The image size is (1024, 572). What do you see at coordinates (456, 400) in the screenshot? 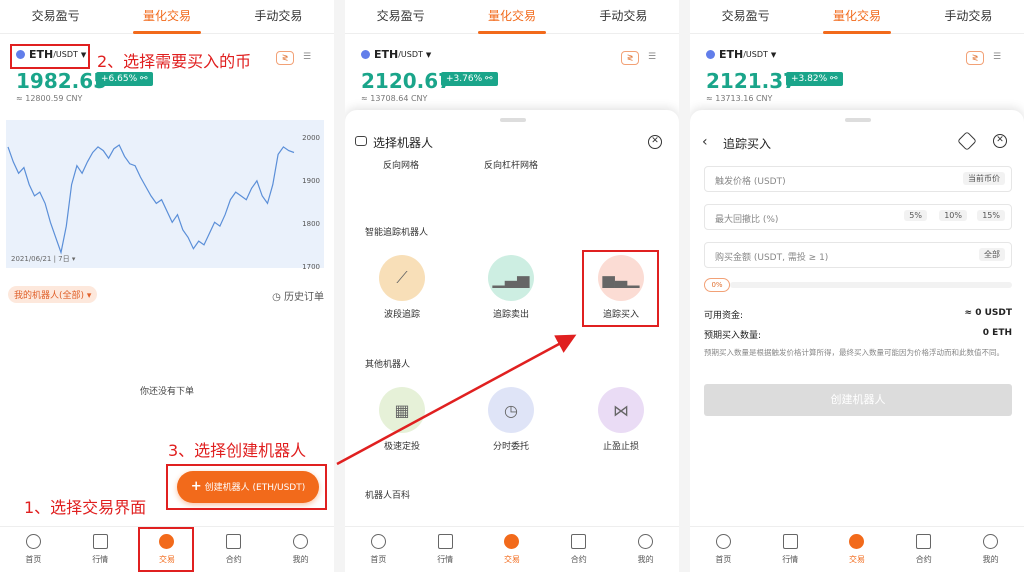
I see `annotation-arrow` at bounding box center [456, 400].